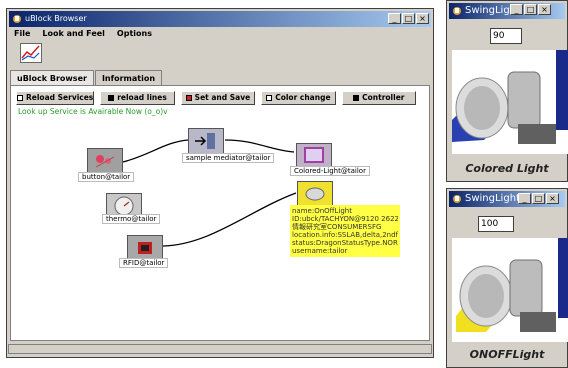  Describe the element at coordinates (496, 224) in the screenshot. I see `swinglight-value-field: 100` at that location.